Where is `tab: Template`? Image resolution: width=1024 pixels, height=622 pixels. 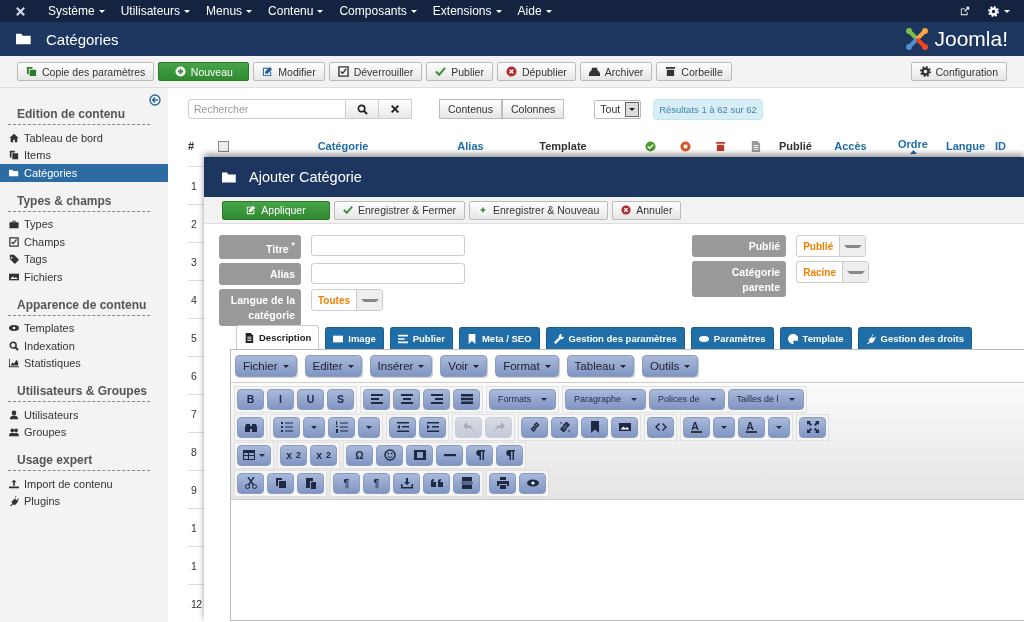 tab: Template is located at coordinates (815, 338).